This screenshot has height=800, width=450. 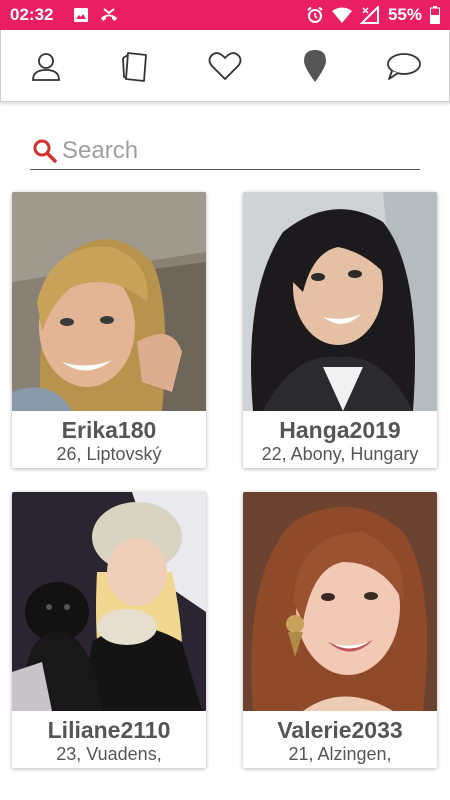 I want to click on signal-icon, so click(x=369, y=15).